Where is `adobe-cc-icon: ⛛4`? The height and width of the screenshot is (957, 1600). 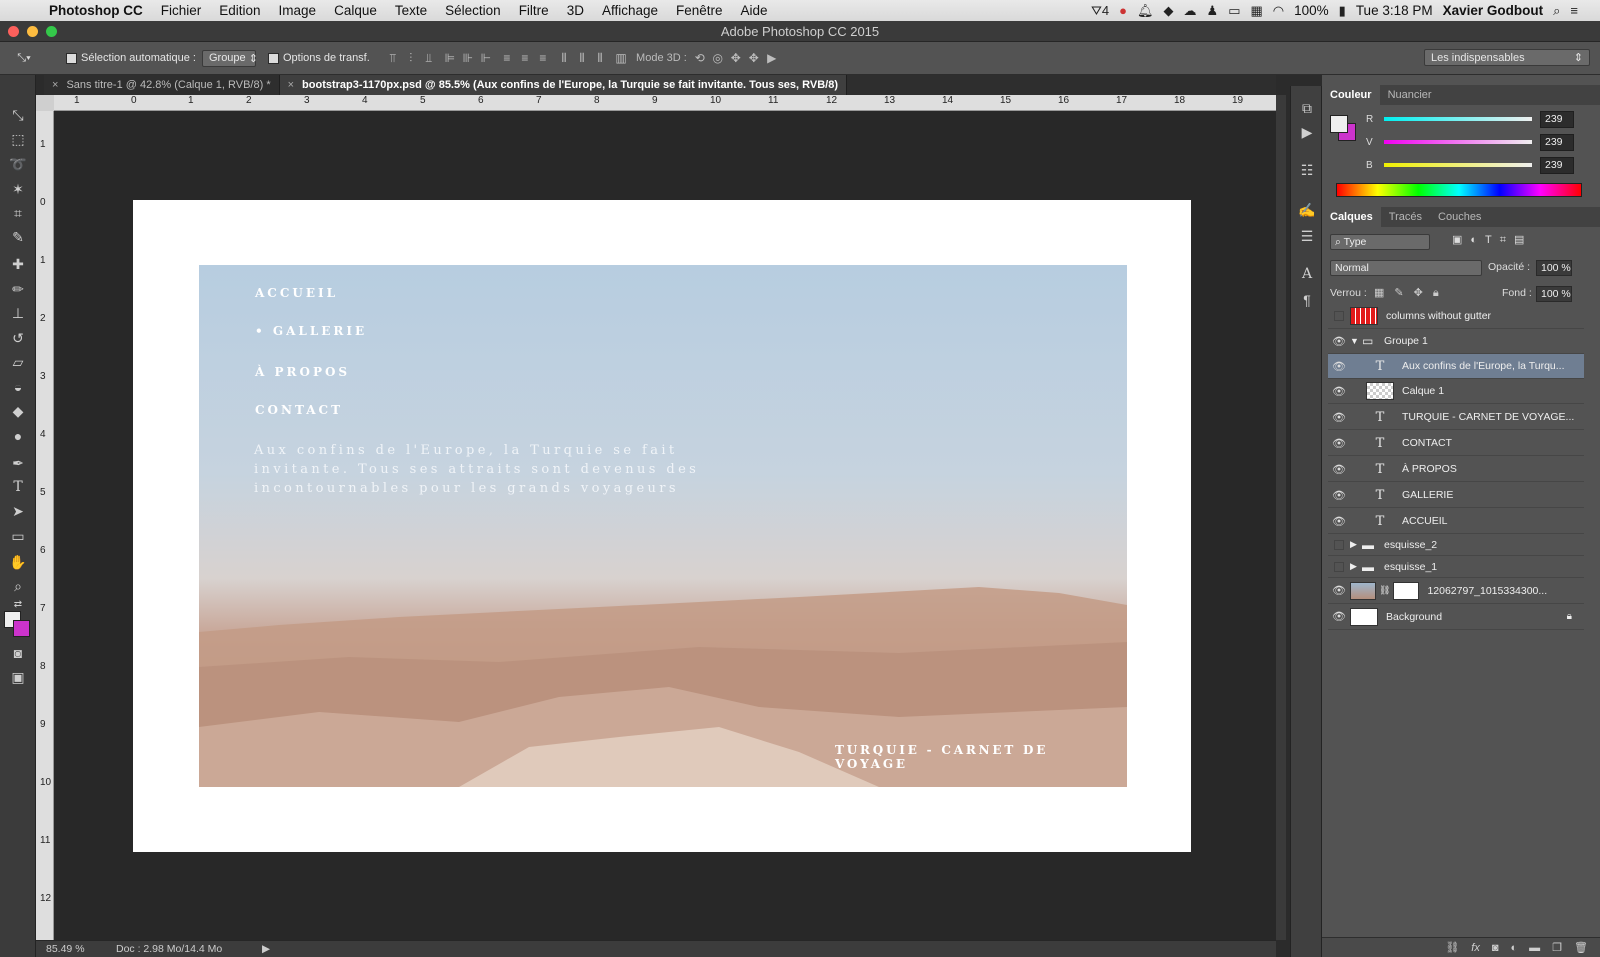 adobe-cc-icon: ⛛4 is located at coordinates (1100, 11).